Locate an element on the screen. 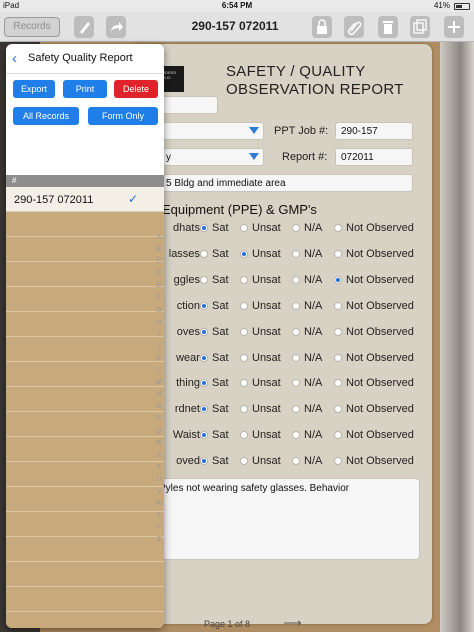  index-letter: S is located at coordinates (159, 456).